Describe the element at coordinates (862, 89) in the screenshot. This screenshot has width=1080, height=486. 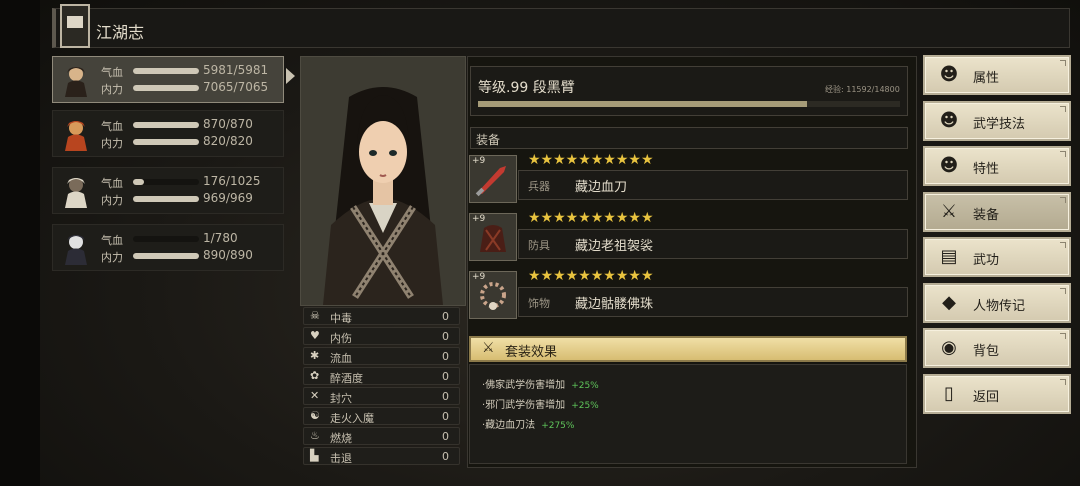
I see `exp-text: 经验: 11592/14800` at that location.